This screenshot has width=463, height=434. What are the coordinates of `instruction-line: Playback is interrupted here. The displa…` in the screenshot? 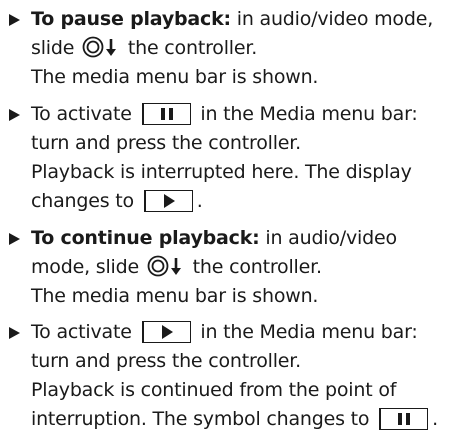 It's located at (221, 172).